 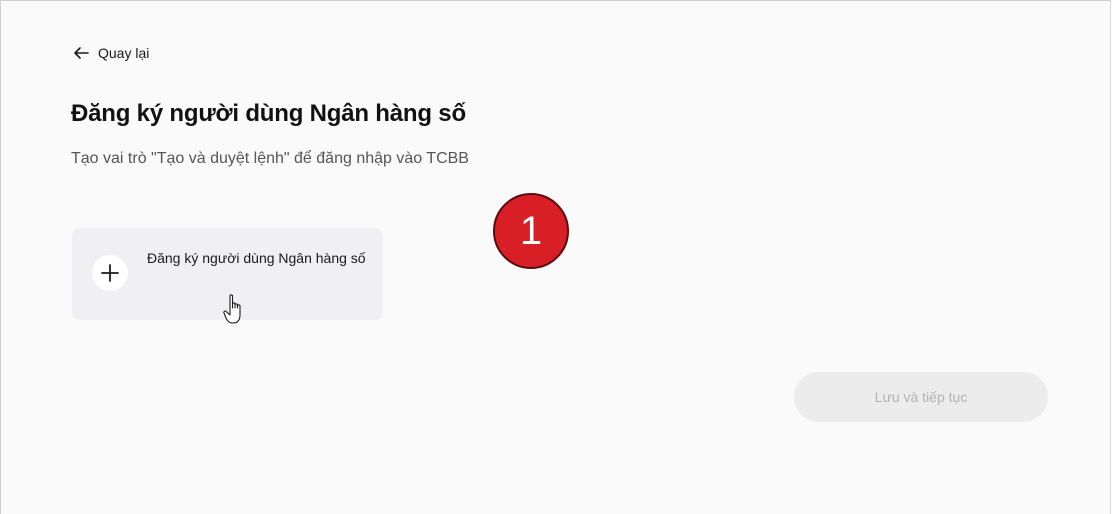 I want to click on back-link-label: Quay lại, so click(x=124, y=53).